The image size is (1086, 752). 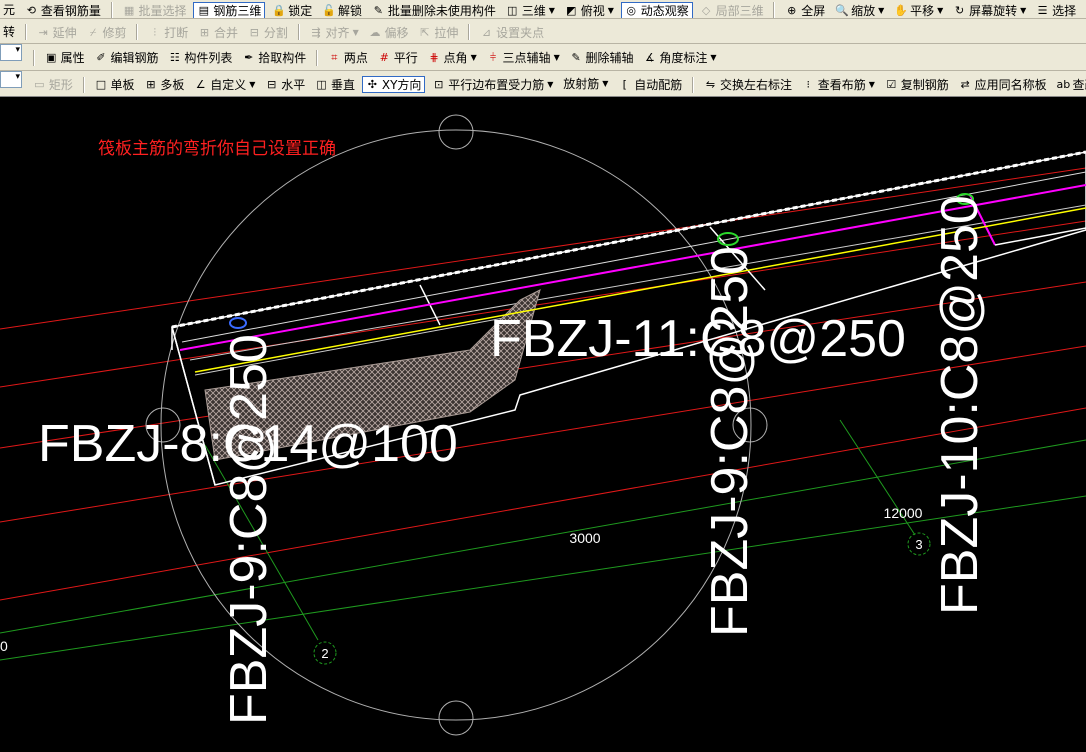 I want to click on xy-direction-button: ✣ XY方向, so click(x=393, y=84).